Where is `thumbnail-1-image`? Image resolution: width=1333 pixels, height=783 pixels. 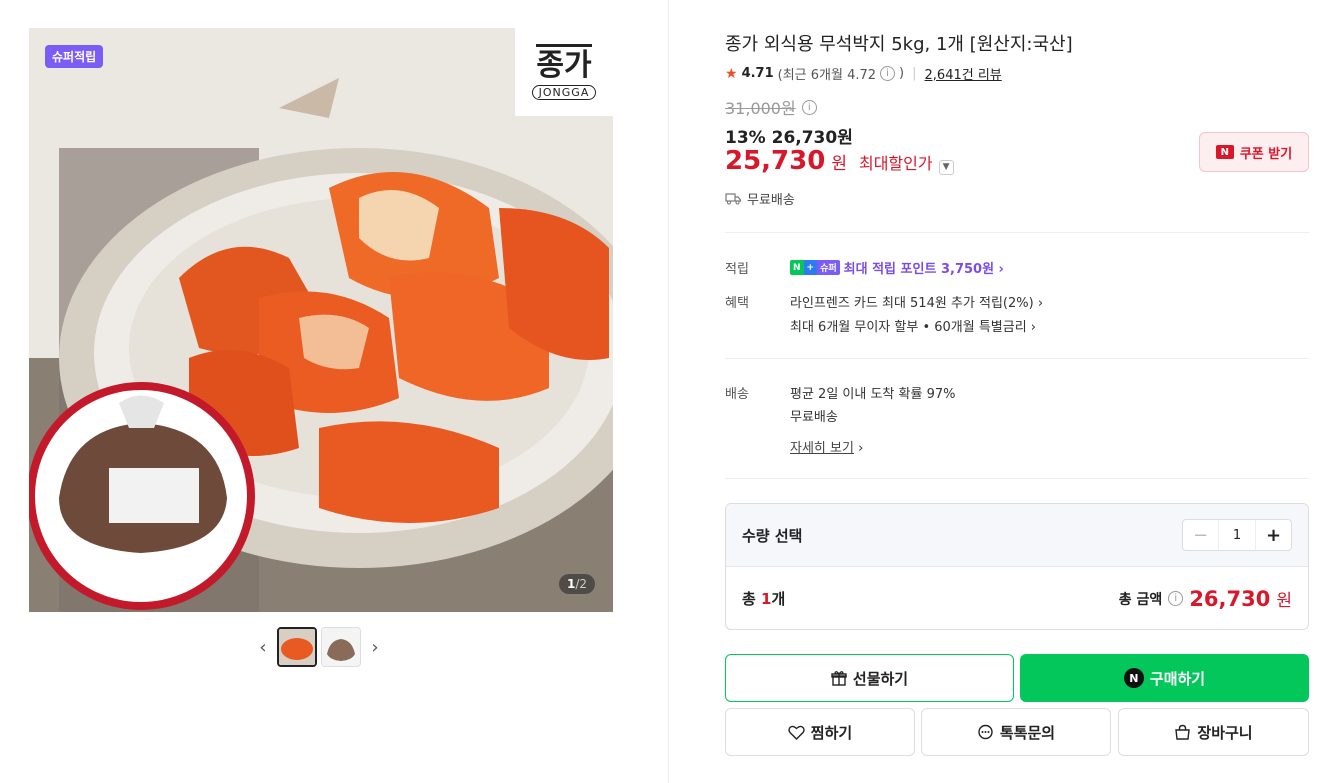 thumbnail-1-image is located at coordinates (297, 647).